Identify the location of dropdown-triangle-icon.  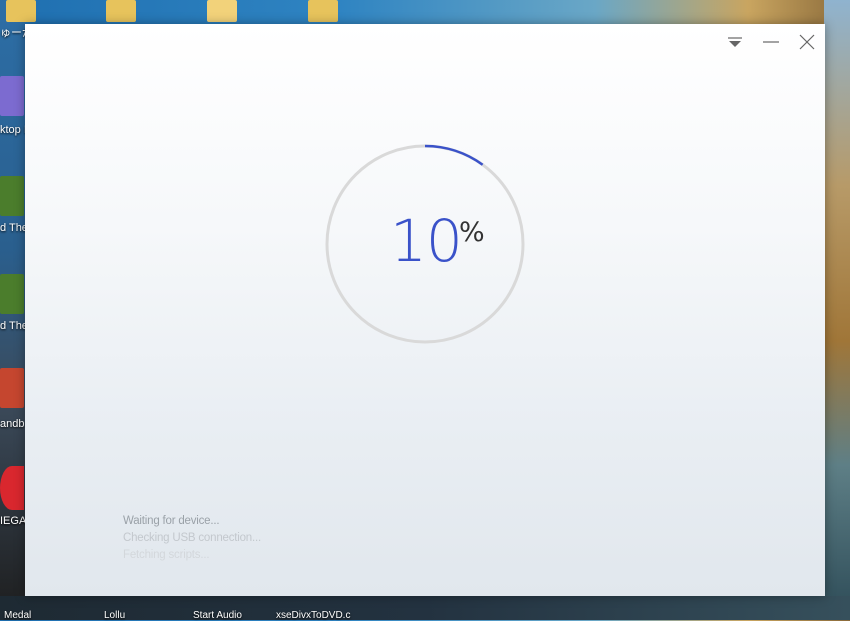
(735, 42).